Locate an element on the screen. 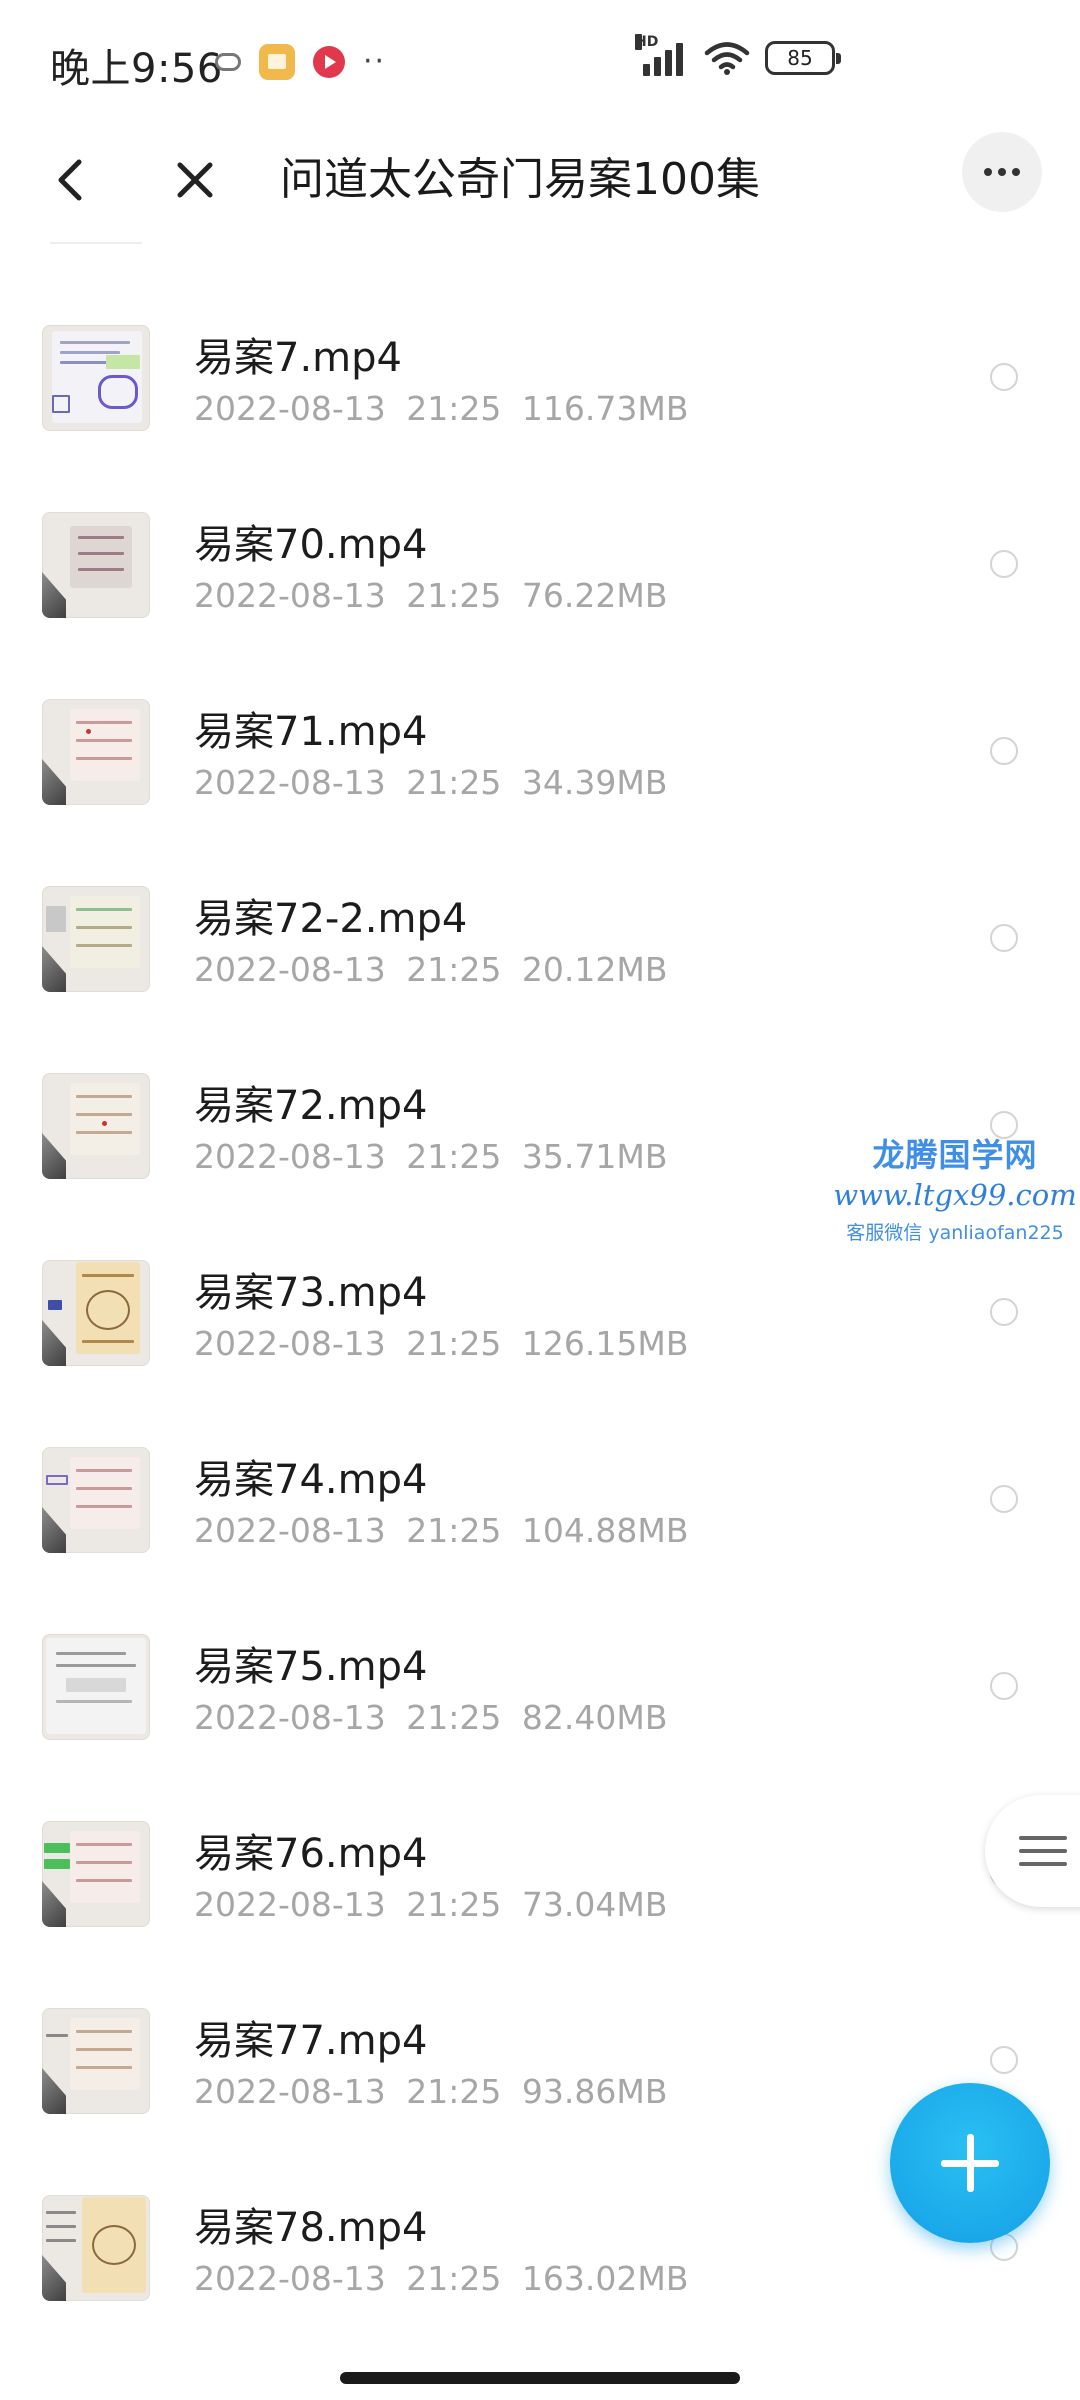 Image resolution: width=1080 pixels, height=2400 pixels. status-system-icons: HD 85 is located at coordinates (738, 55).